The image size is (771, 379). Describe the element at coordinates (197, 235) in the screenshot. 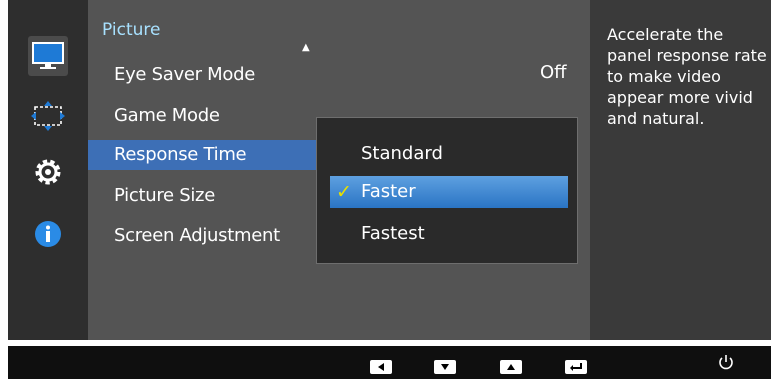

I see `menu-item-label: Screen Adjustment` at that location.